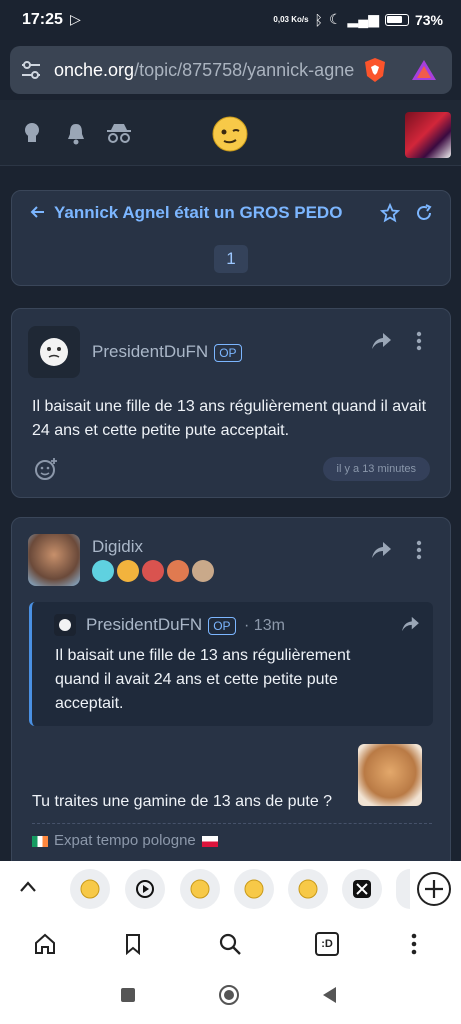  What do you see at coordinates (376, 469) in the screenshot?
I see `post-timestamp: il y a 13 minutes` at bounding box center [376, 469].